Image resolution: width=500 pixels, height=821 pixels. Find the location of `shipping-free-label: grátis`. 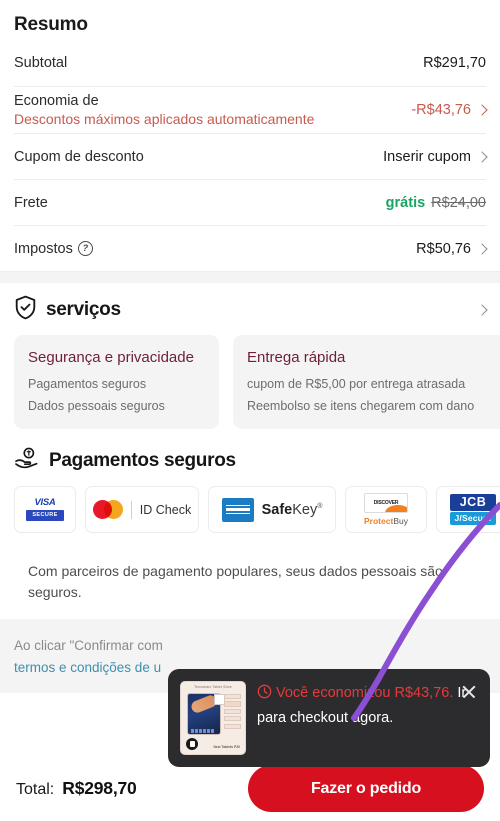

shipping-free-label: grátis is located at coordinates (405, 202).